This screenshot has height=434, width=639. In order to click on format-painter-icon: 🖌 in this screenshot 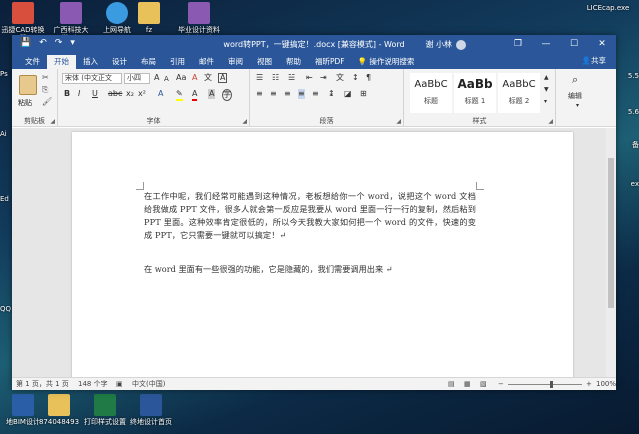, I will do `click(47, 101)`.